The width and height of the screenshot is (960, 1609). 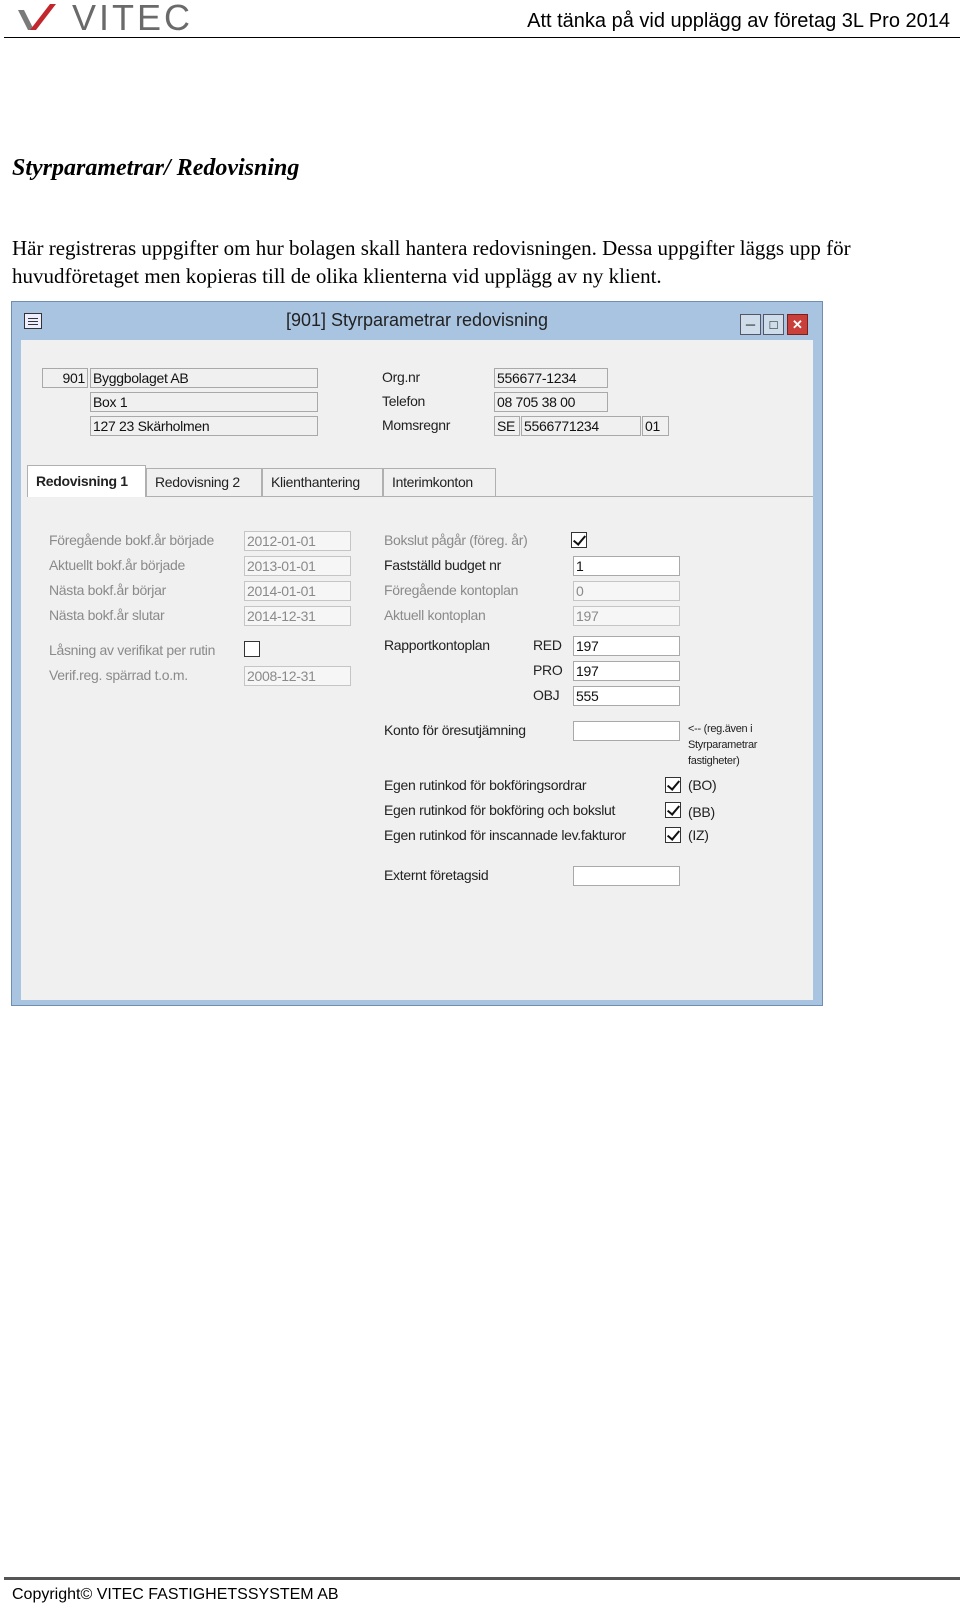 What do you see at coordinates (655, 426) in the screenshot?
I see `momsregnr-suffix-field: 01` at bounding box center [655, 426].